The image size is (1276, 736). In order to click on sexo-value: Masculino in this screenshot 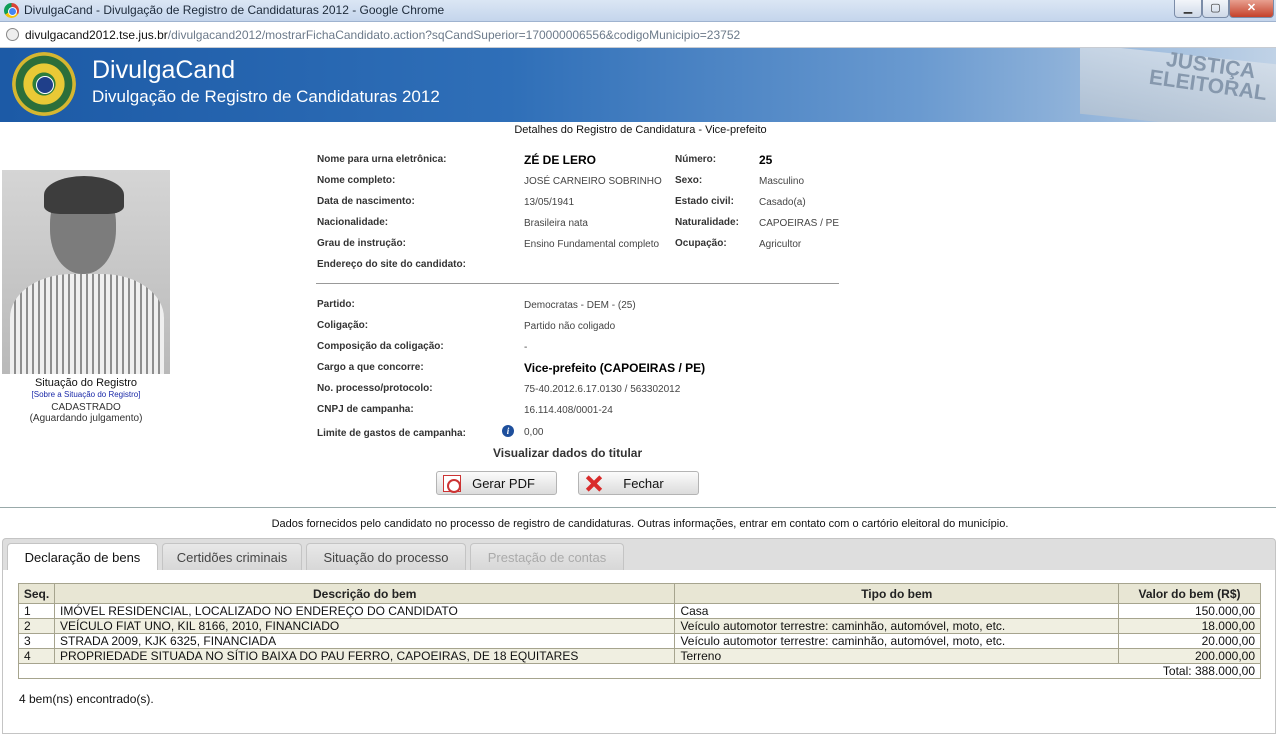, I will do `click(782, 181)`.